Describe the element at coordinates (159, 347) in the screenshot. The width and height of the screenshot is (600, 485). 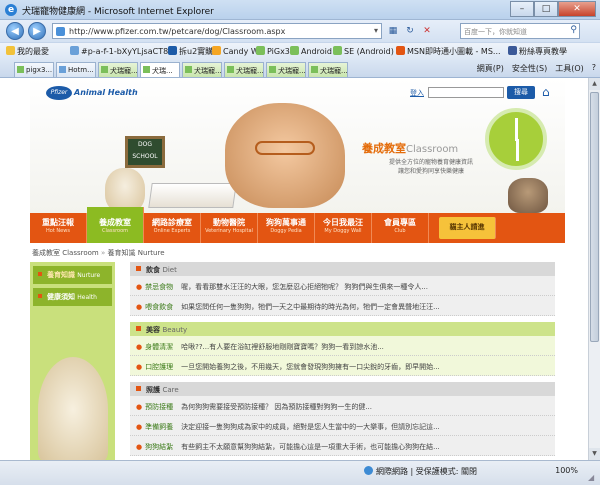
I see `article-category: 身體清潔` at that location.